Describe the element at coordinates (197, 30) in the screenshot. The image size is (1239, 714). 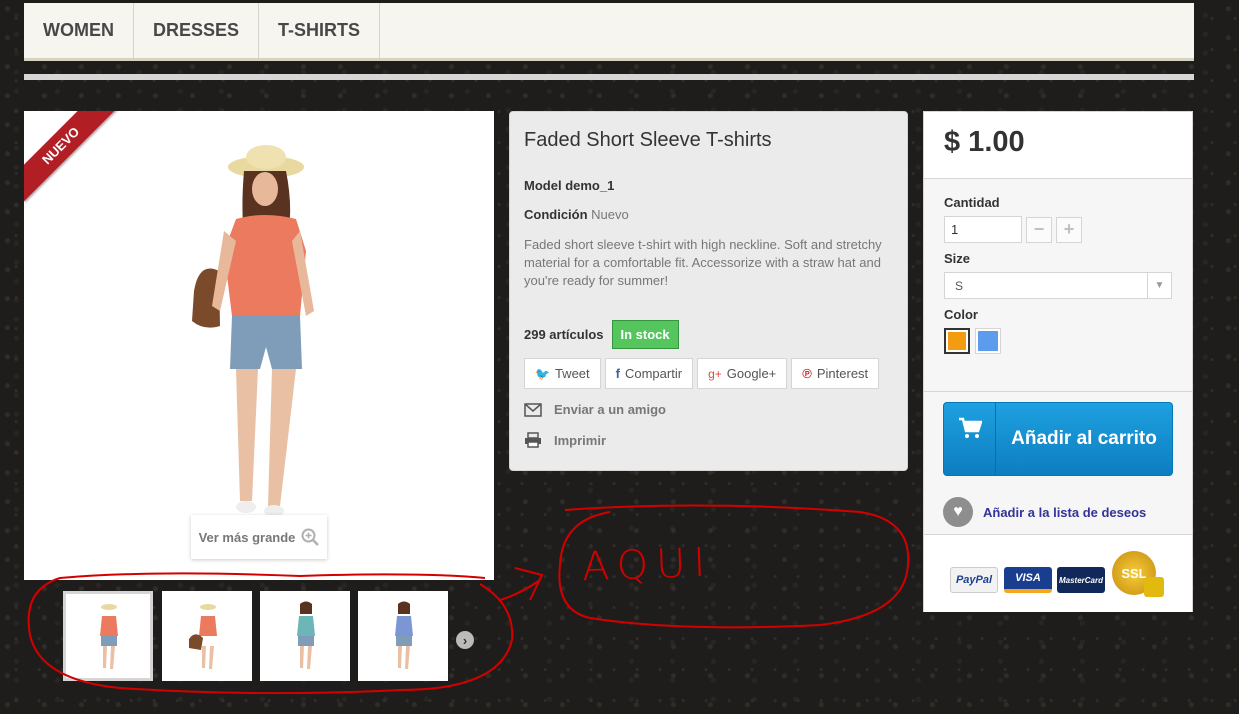
I see `menu-item-dresses: DRESSES` at that location.